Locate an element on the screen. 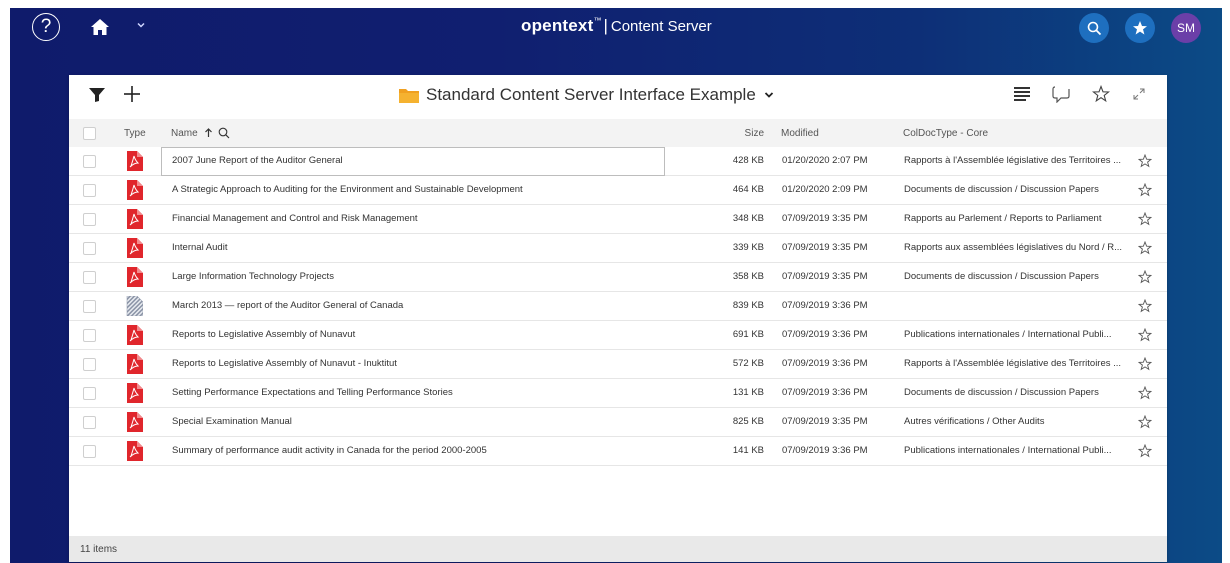 The image size is (1230, 563). row-size: 572 KB is located at coordinates (748, 363).